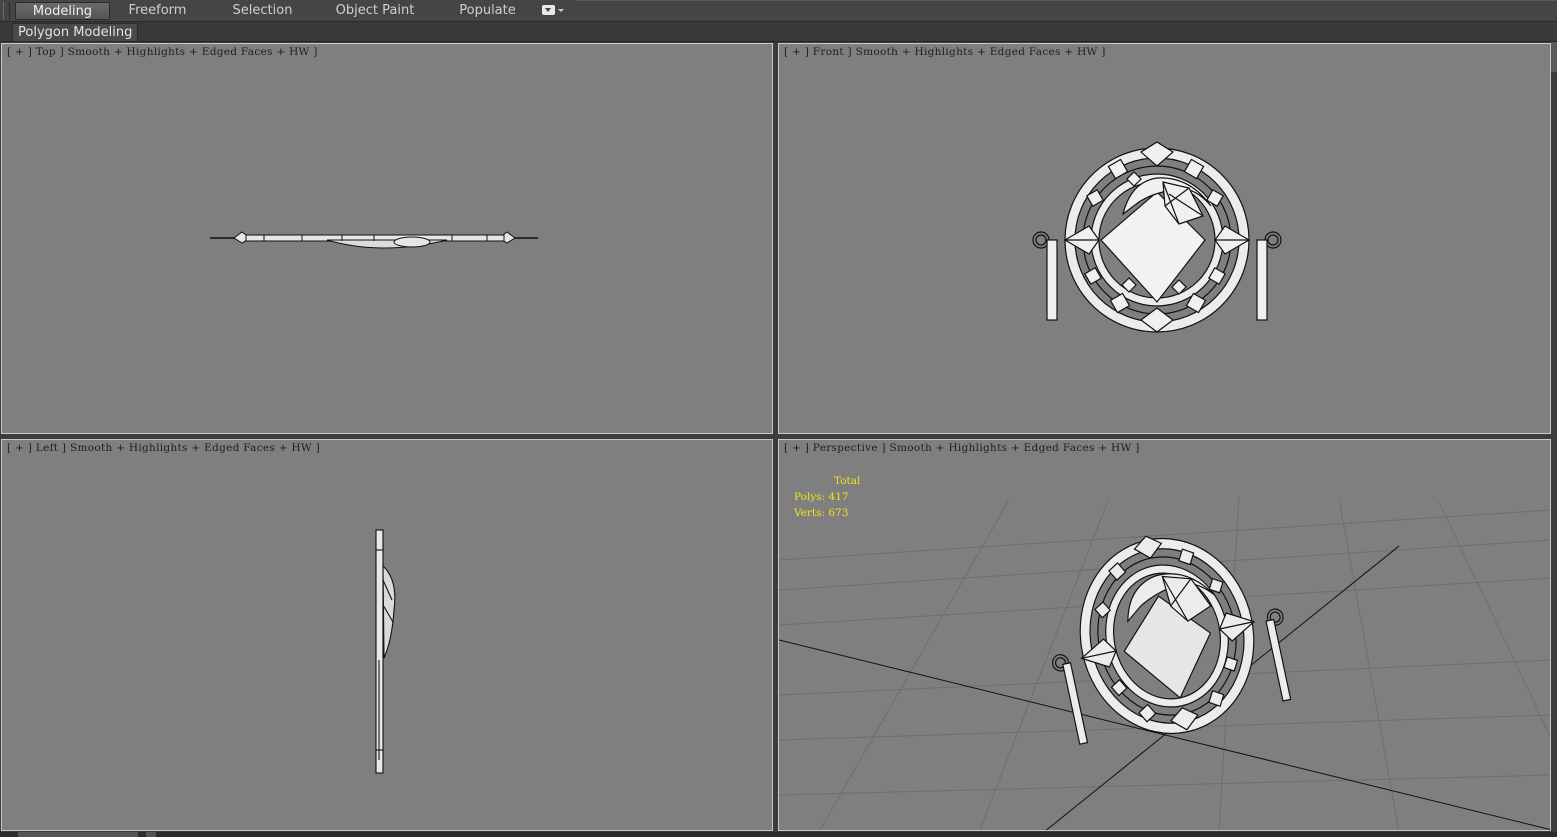 The height and width of the screenshot is (837, 1557). What do you see at coordinates (6, 11) in the screenshot?
I see `ribbon-grip` at bounding box center [6, 11].